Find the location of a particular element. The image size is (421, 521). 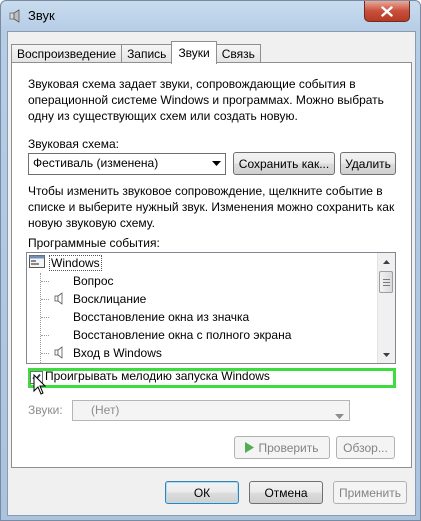

tab-sounds: Звуки is located at coordinates (194, 52).